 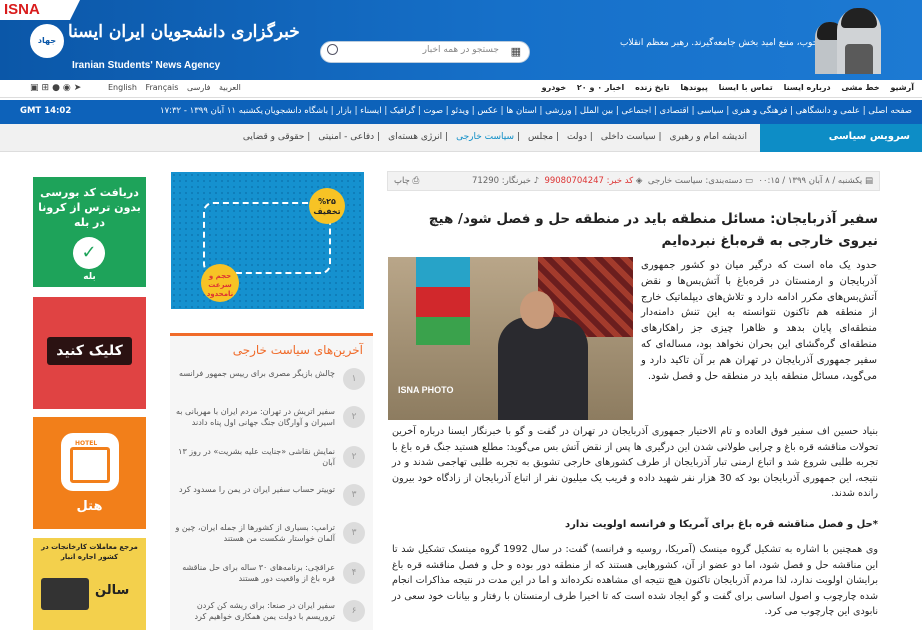 I want to click on latest-item: ۱ چالش بازیگر مصری برای رییس جمهور فرانسه, so click(x=271, y=381).